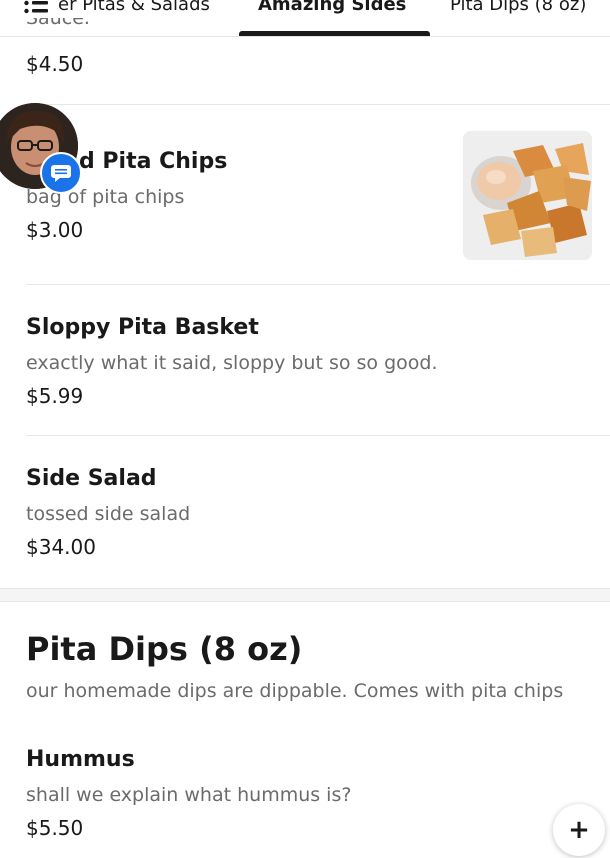 Image resolution: width=610 pixels, height=858 pixels. What do you see at coordinates (527, 195) in the screenshot?
I see `pita-chips-photo` at bounding box center [527, 195].